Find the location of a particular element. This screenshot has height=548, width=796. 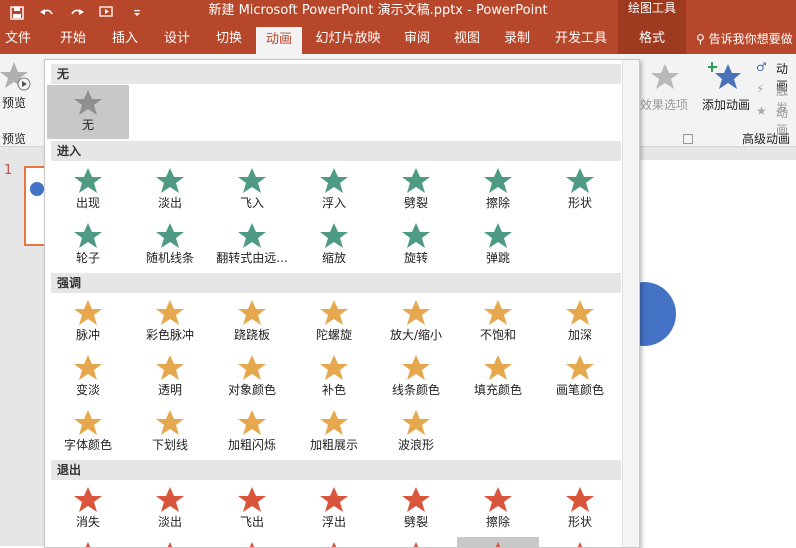

tab-animations: 动画 is located at coordinates (279, 40).